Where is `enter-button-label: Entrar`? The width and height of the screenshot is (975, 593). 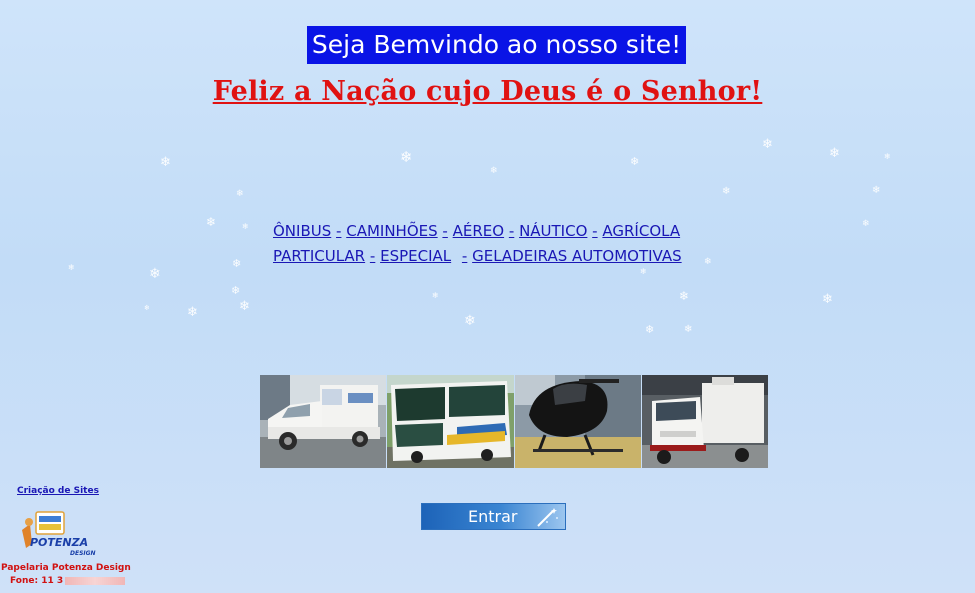 enter-button-label: Entrar is located at coordinates (493, 516).